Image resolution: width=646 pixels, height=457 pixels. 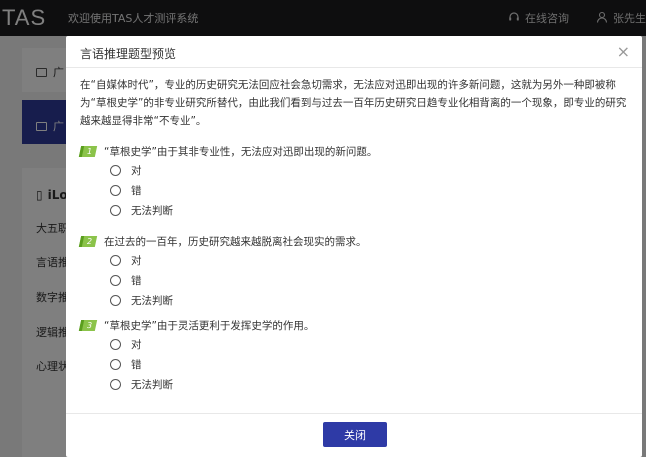 I want to click on question-number-badge: 3, so click(x=88, y=325).